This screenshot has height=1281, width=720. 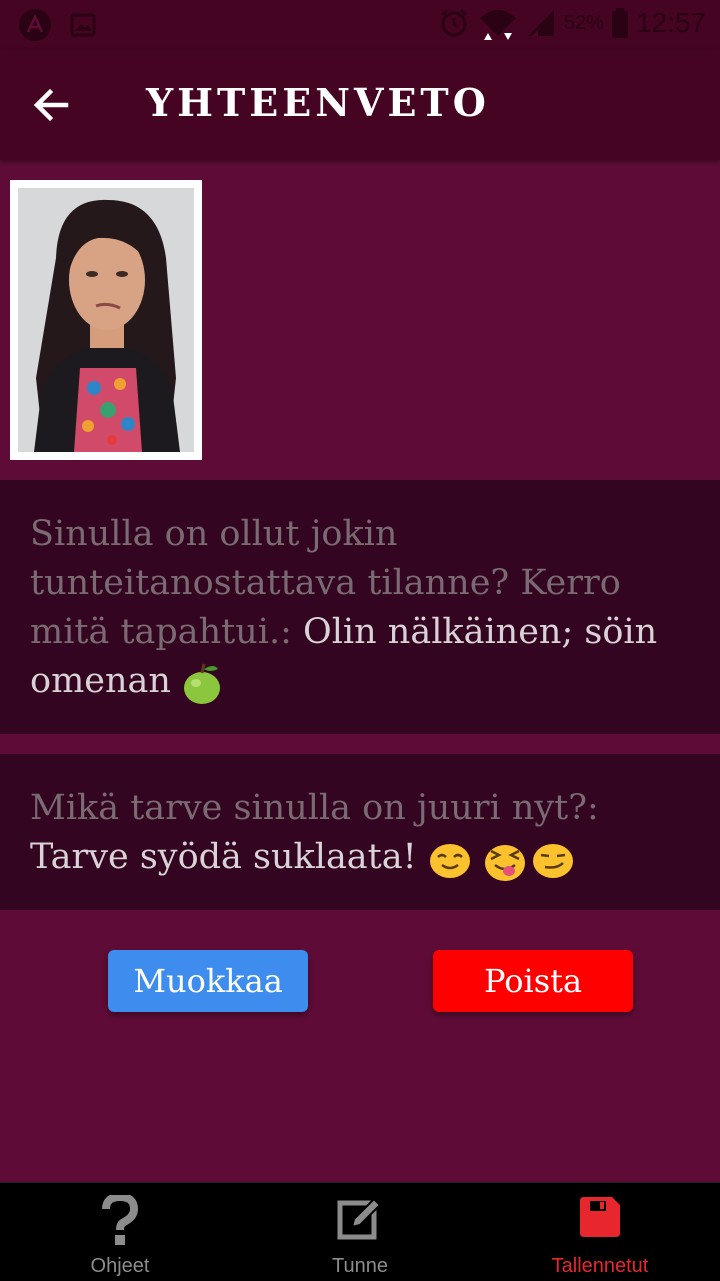 I want to click on wifi-icon, so click(x=497, y=25).